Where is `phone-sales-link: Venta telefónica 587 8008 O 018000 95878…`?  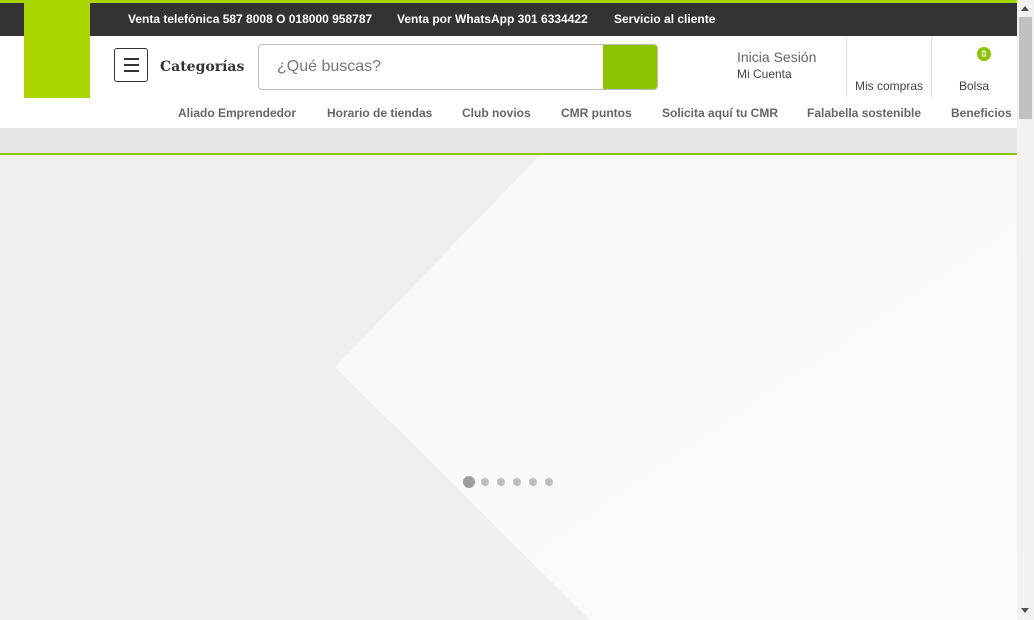
phone-sales-link: Venta telefónica 587 8008 O 018000 95878… is located at coordinates (250, 19).